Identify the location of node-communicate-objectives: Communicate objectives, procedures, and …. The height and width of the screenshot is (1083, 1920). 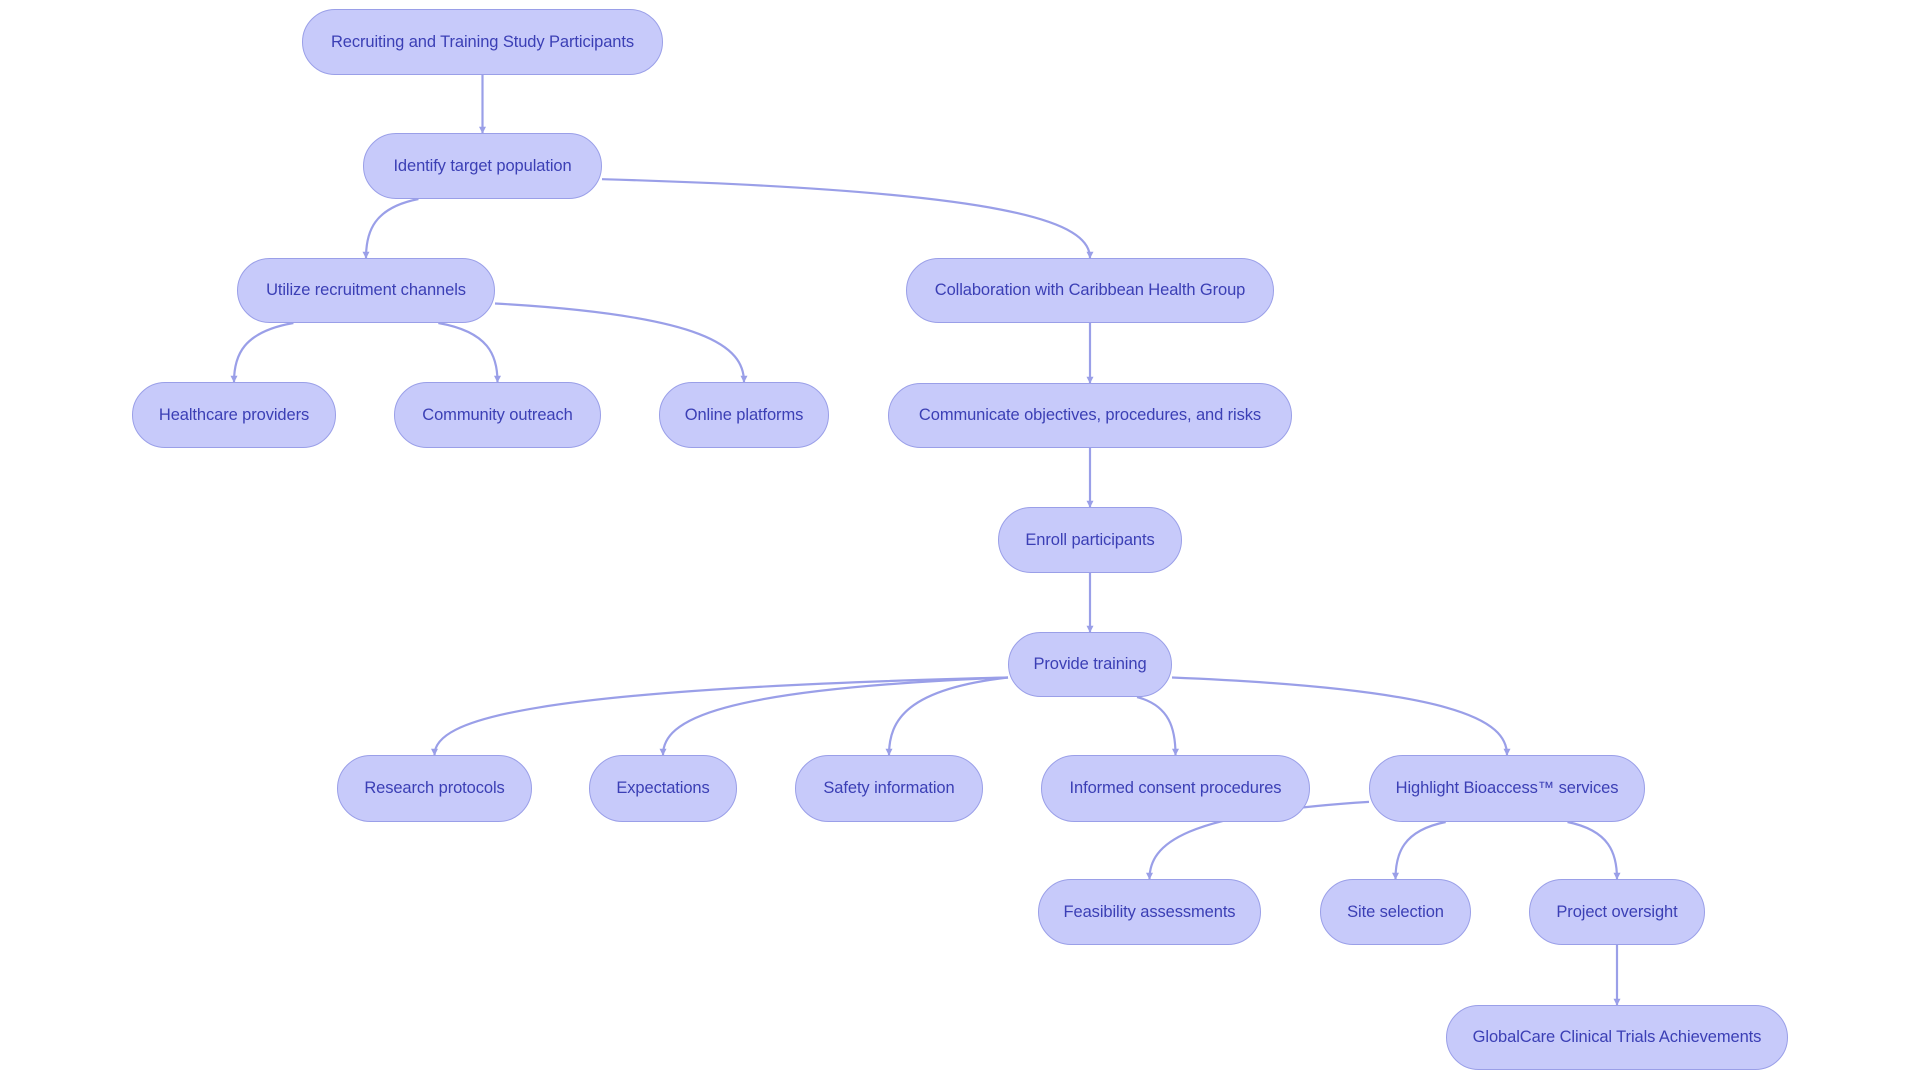
(1090, 415).